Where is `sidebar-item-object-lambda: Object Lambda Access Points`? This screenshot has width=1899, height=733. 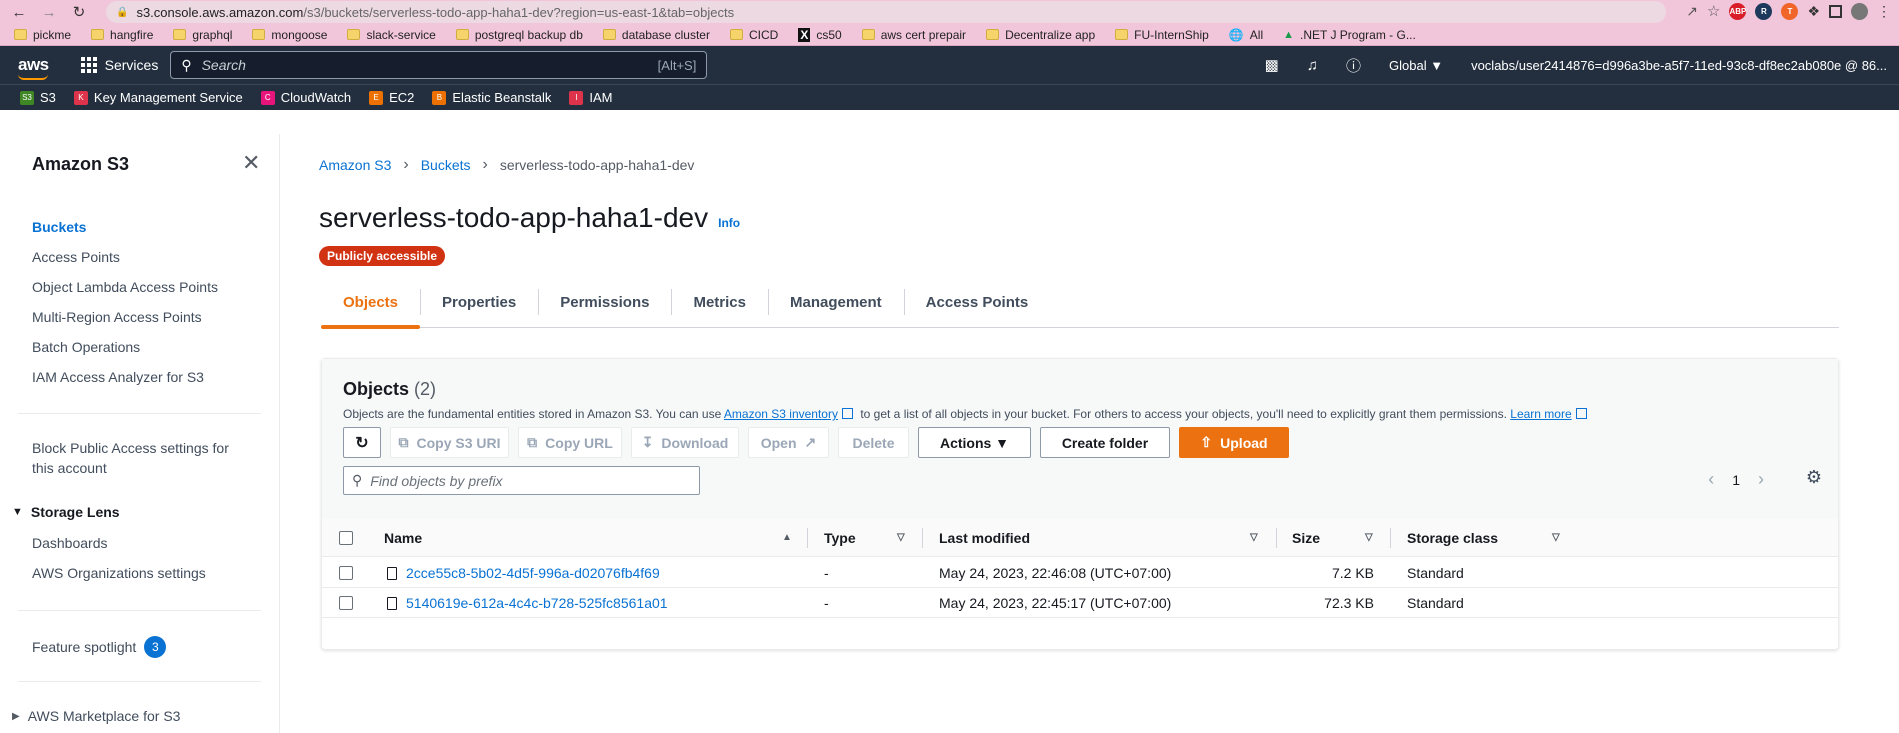
sidebar-item-object-lambda: Object Lambda Access Points is located at coordinates (125, 287).